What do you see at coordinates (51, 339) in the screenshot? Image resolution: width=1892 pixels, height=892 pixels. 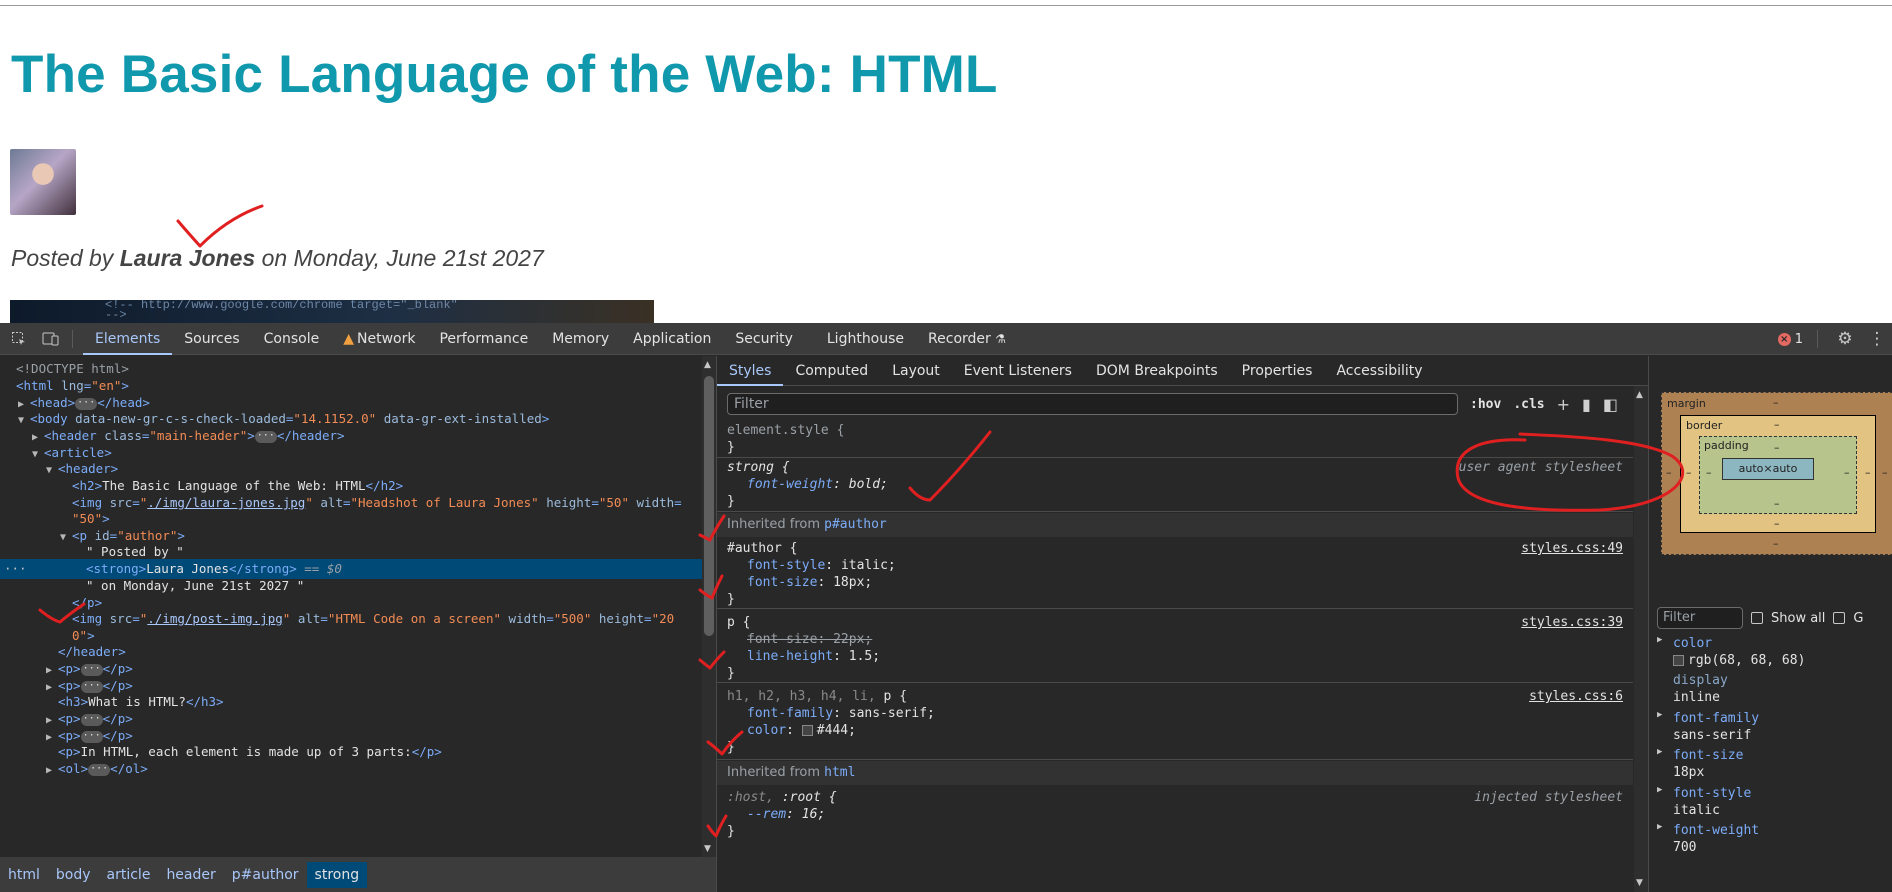 I see `device-toggle-icon` at bounding box center [51, 339].